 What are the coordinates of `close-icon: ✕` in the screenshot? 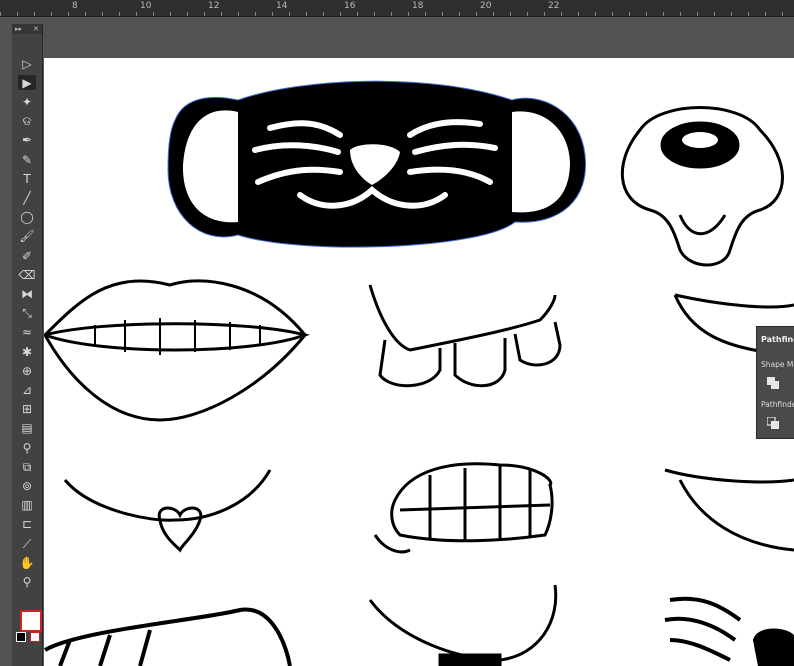 It's located at (36, 29).